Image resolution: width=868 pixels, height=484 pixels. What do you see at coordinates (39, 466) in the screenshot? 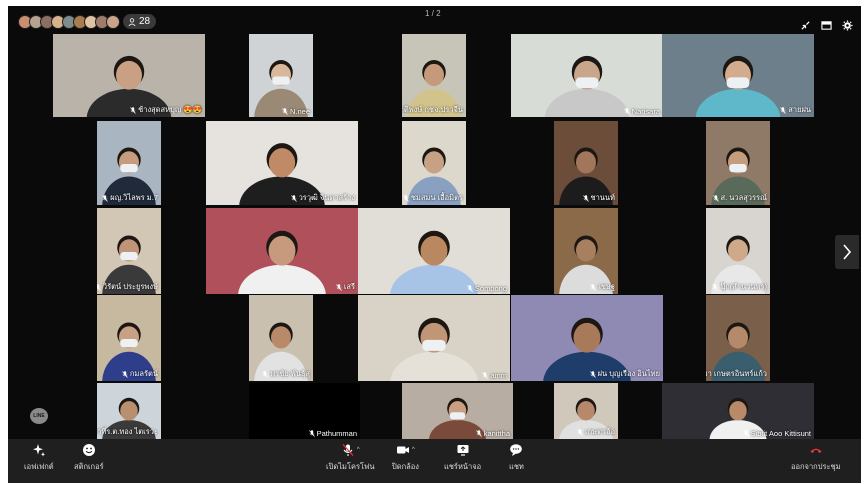
I see `effects-label: เอฟเฟกต์` at bounding box center [39, 466].